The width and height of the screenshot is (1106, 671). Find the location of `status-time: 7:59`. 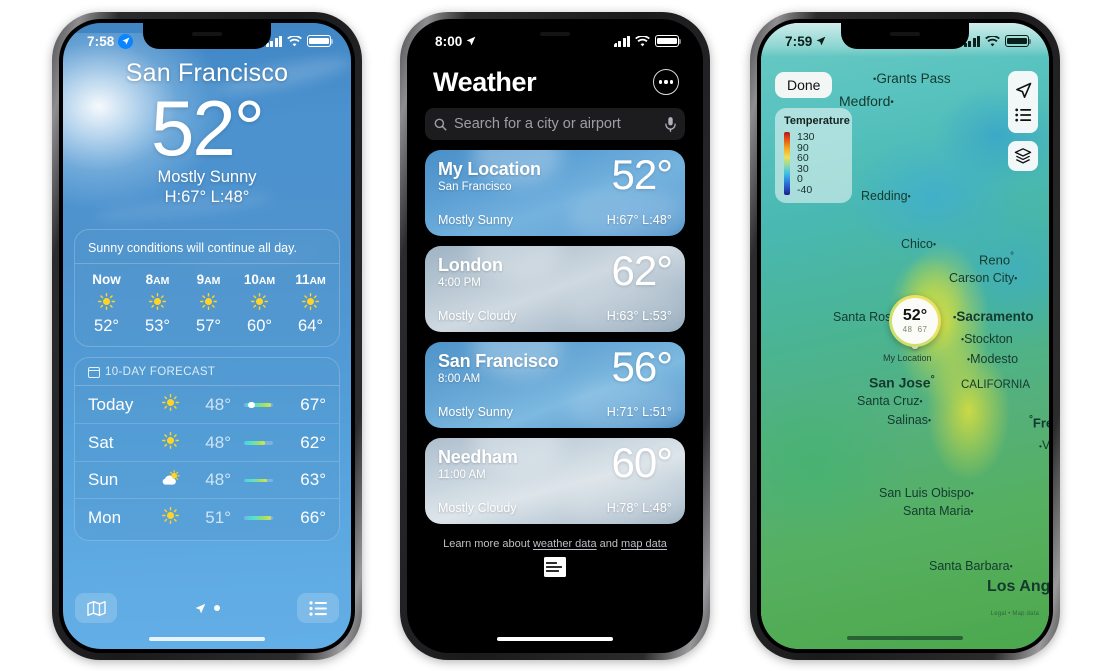

status-time: 7:59 is located at coordinates (799, 41).